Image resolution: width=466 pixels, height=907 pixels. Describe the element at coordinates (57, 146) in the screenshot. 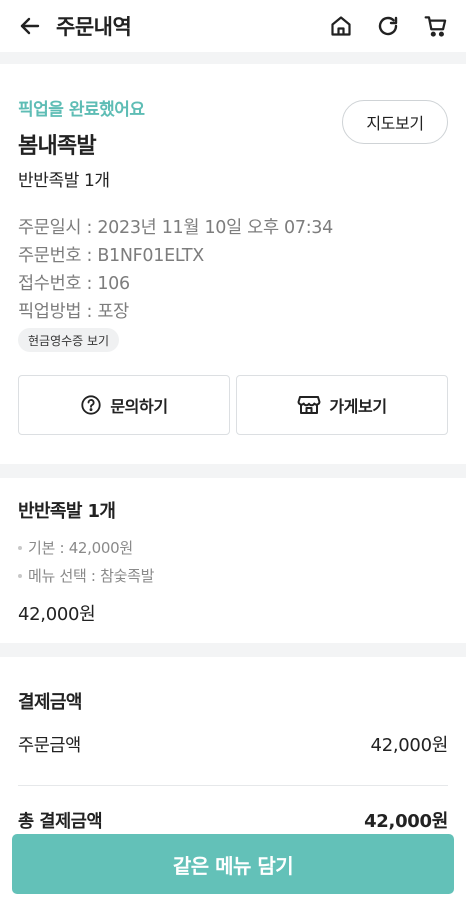

I see `store-name: 봄내족발` at that location.